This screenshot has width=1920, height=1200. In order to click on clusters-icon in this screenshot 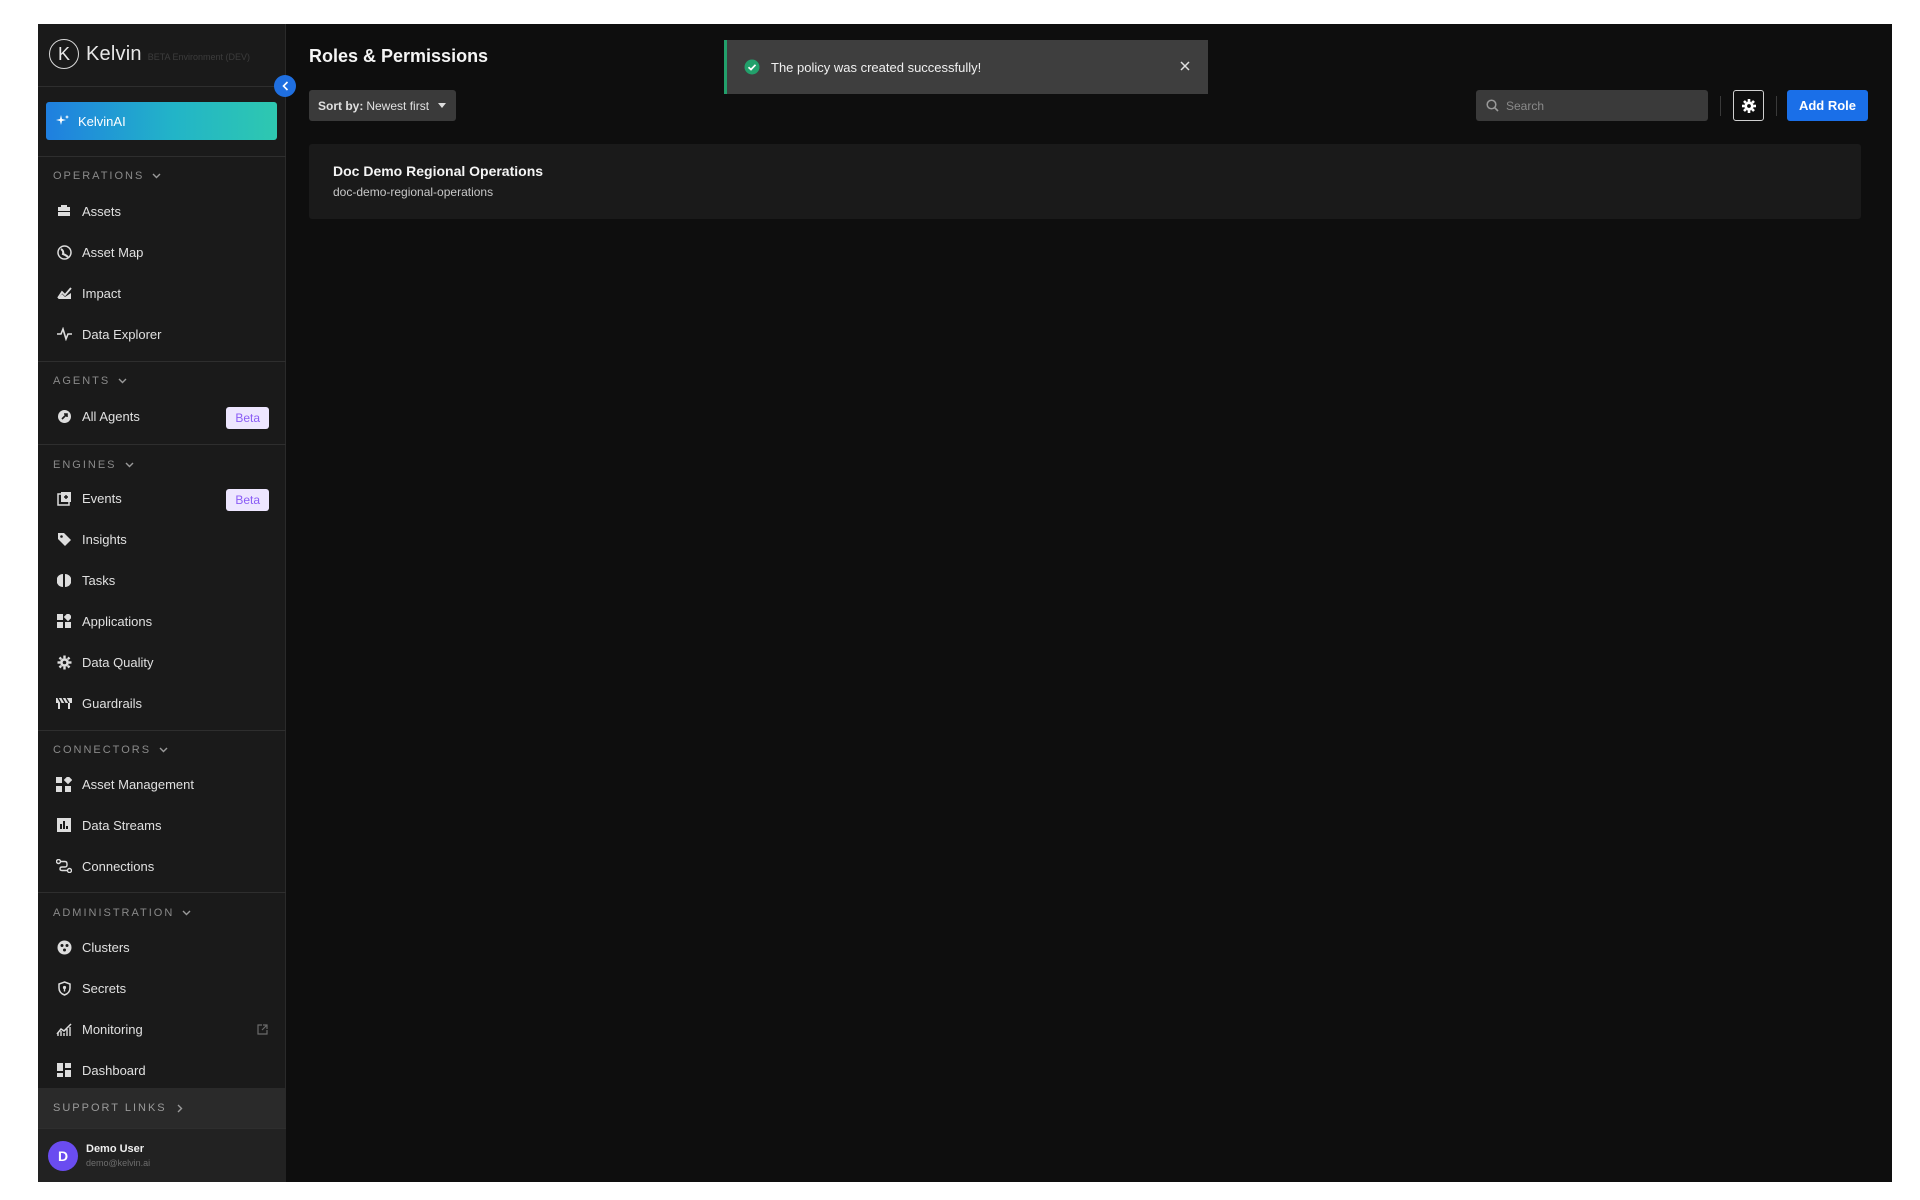, I will do `click(64, 947)`.